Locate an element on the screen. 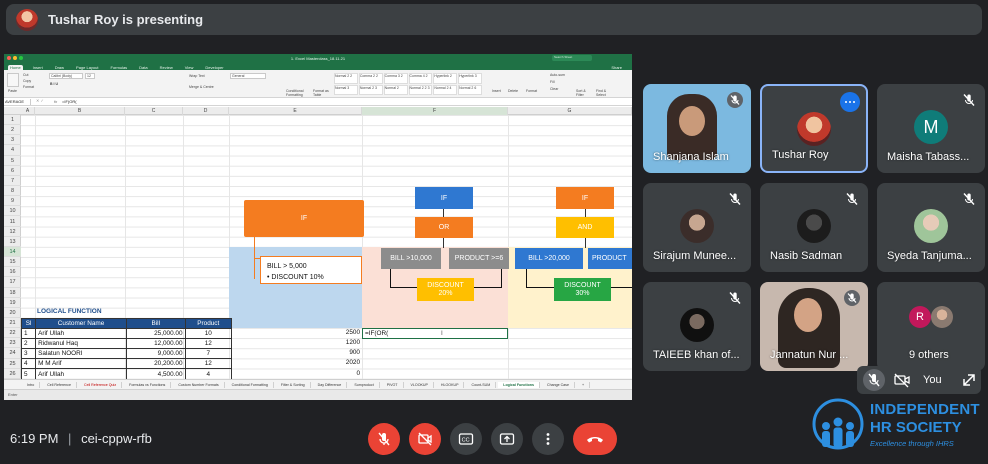 This screenshot has height=464, width=988. autosum-button: Auto-sum is located at coordinates (557, 75).